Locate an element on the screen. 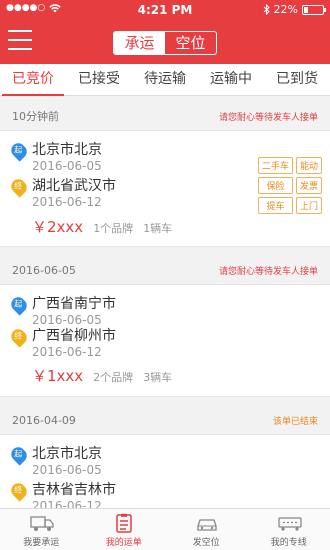  battery-area: 22% is located at coordinates (294, 9).